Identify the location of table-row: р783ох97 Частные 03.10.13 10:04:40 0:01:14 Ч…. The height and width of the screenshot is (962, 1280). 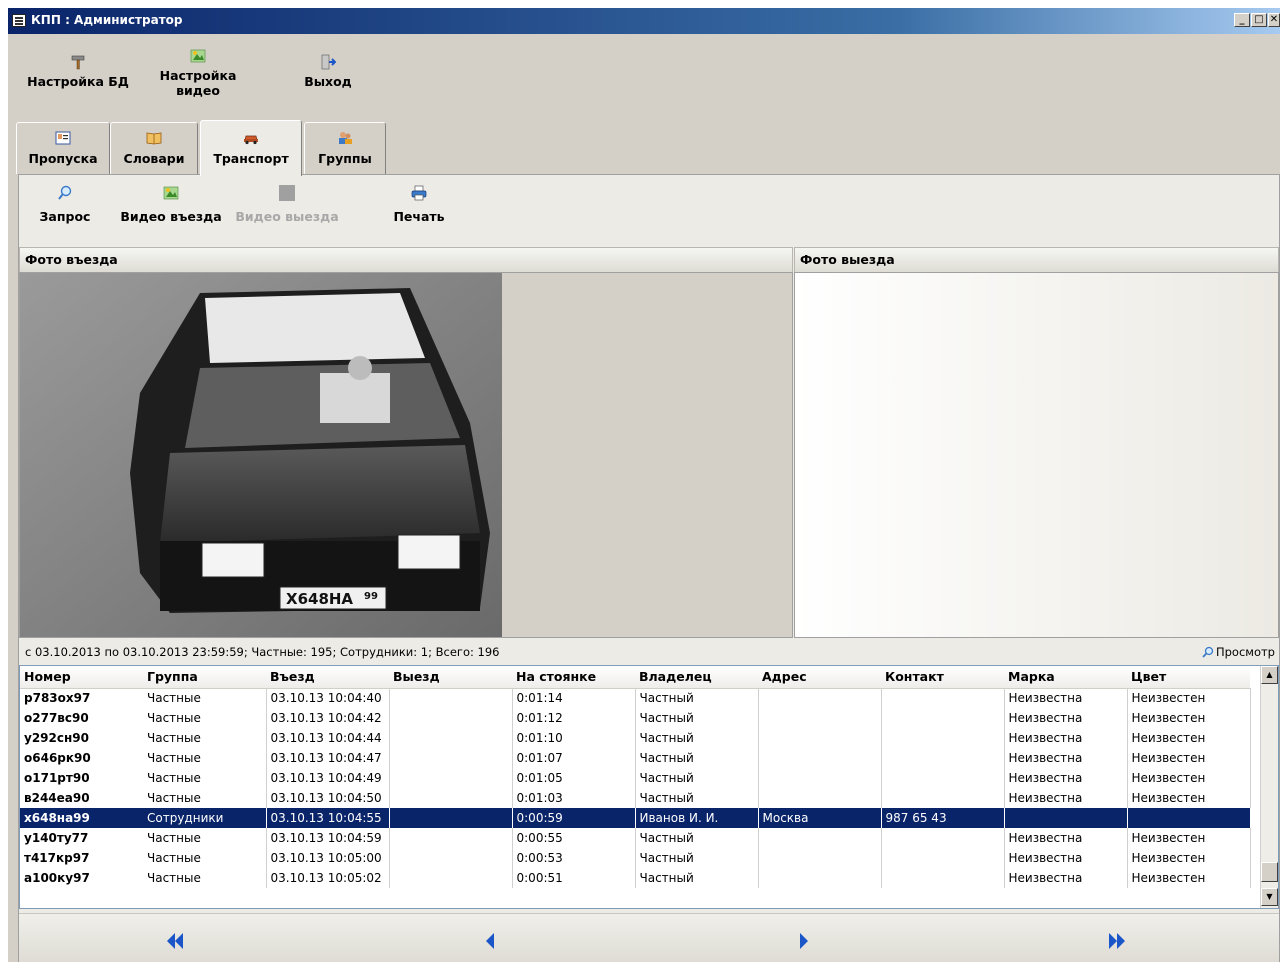
(635, 698).